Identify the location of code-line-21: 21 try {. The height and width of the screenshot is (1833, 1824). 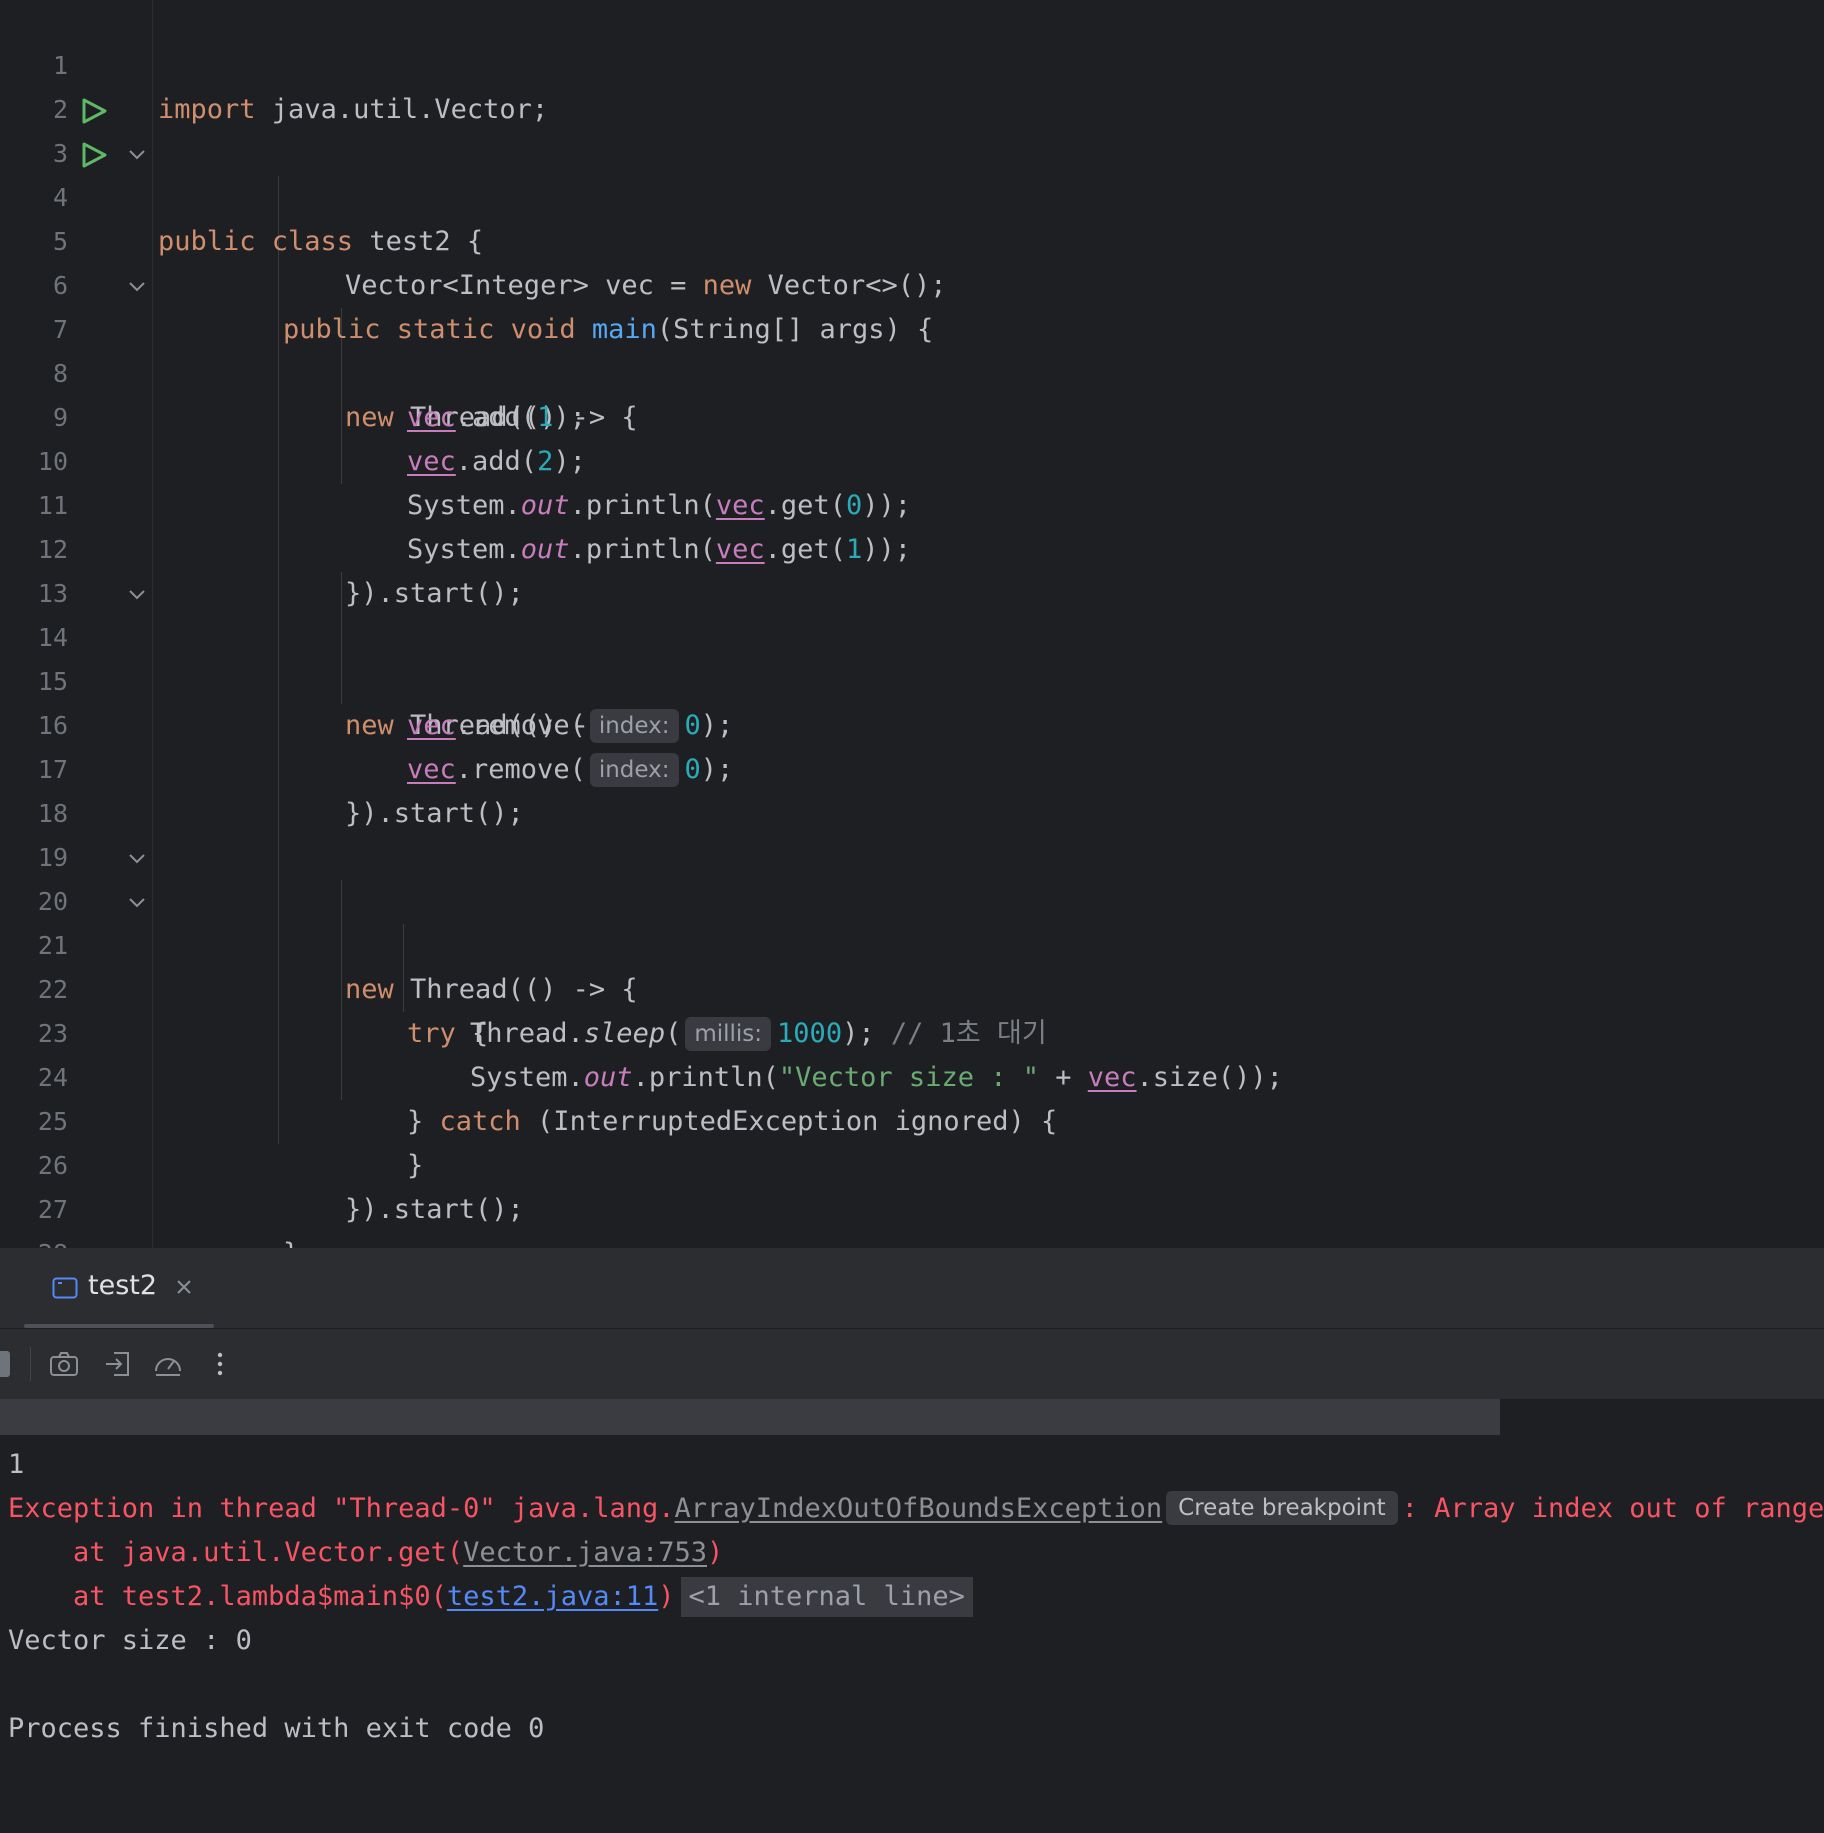
(912, 964).